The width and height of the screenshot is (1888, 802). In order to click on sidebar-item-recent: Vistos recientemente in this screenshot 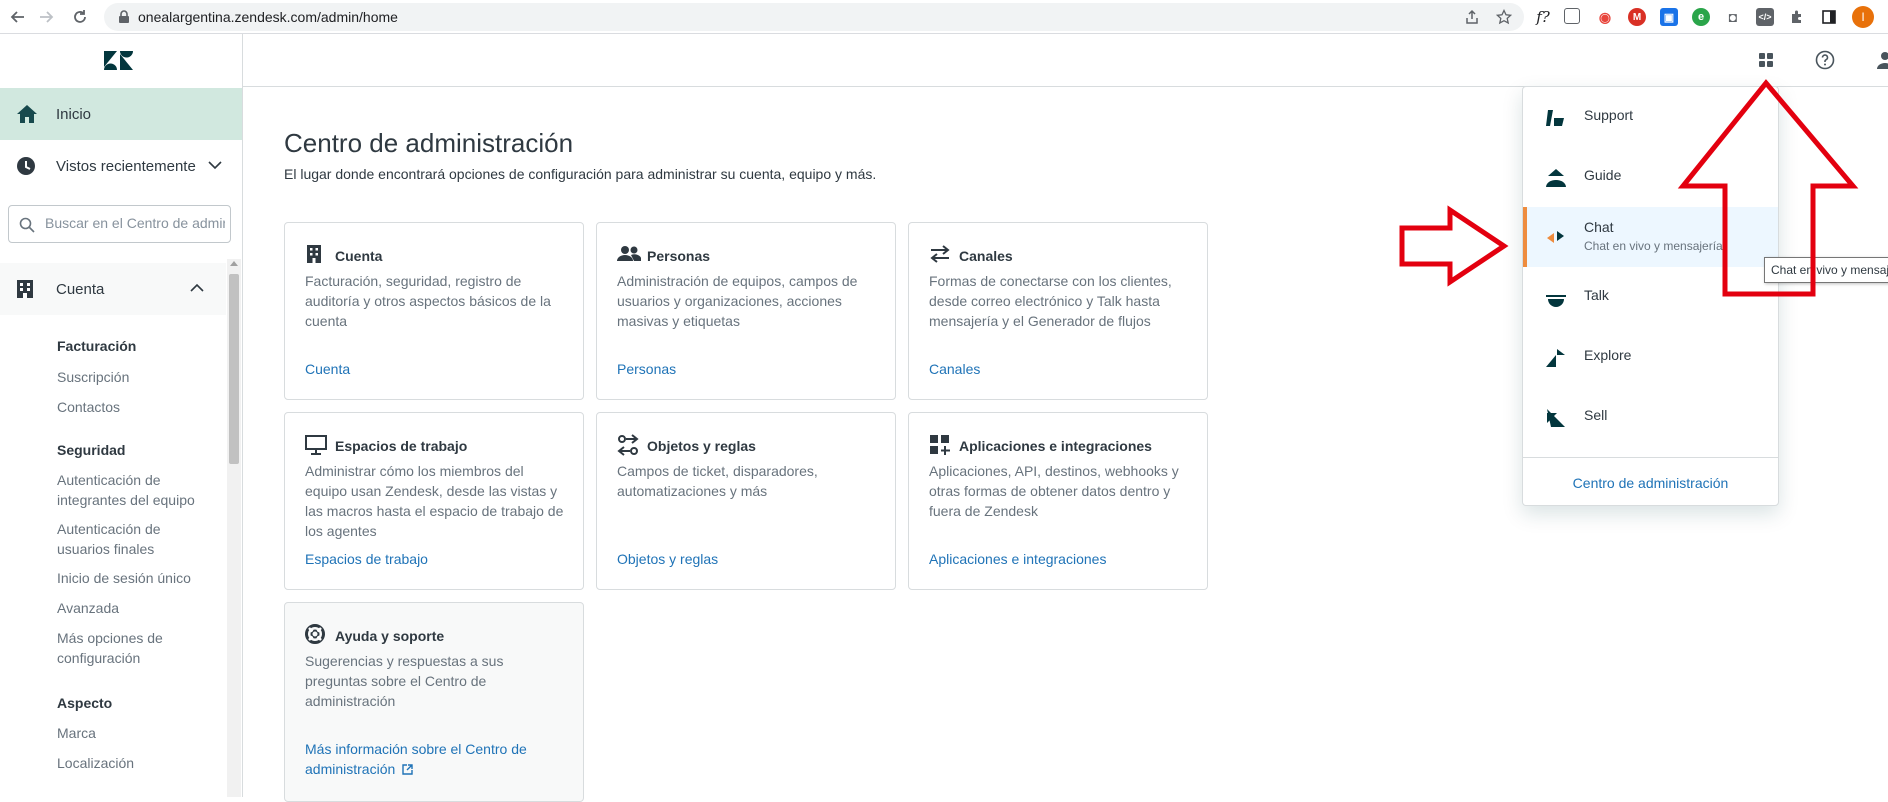, I will do `click(121, 166)`.